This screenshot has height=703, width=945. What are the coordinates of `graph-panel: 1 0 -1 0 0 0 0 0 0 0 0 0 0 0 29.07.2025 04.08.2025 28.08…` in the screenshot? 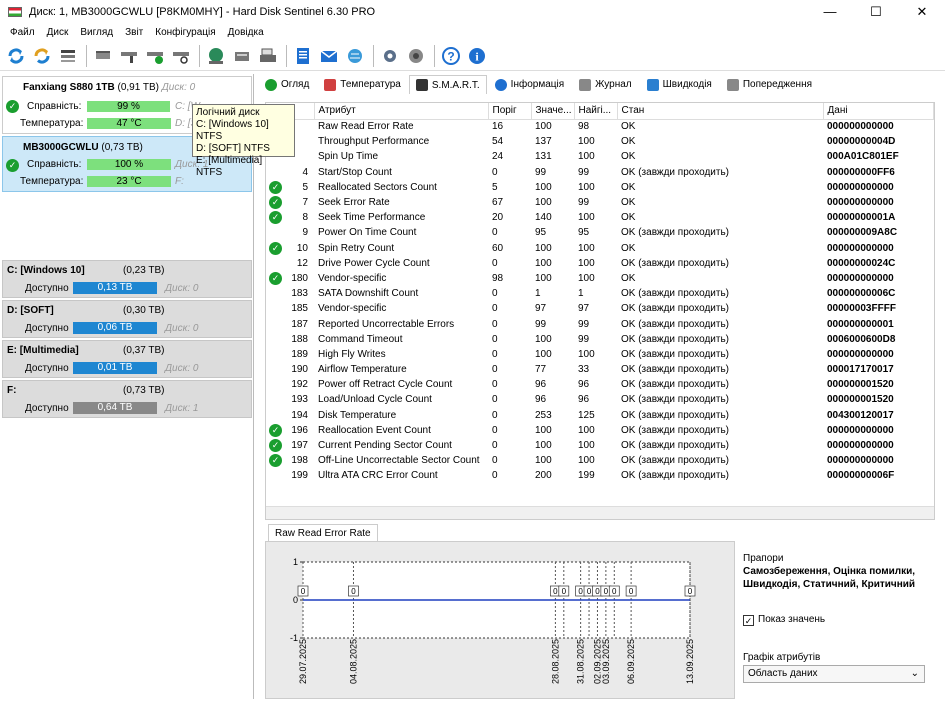 It's located at (500, 620).